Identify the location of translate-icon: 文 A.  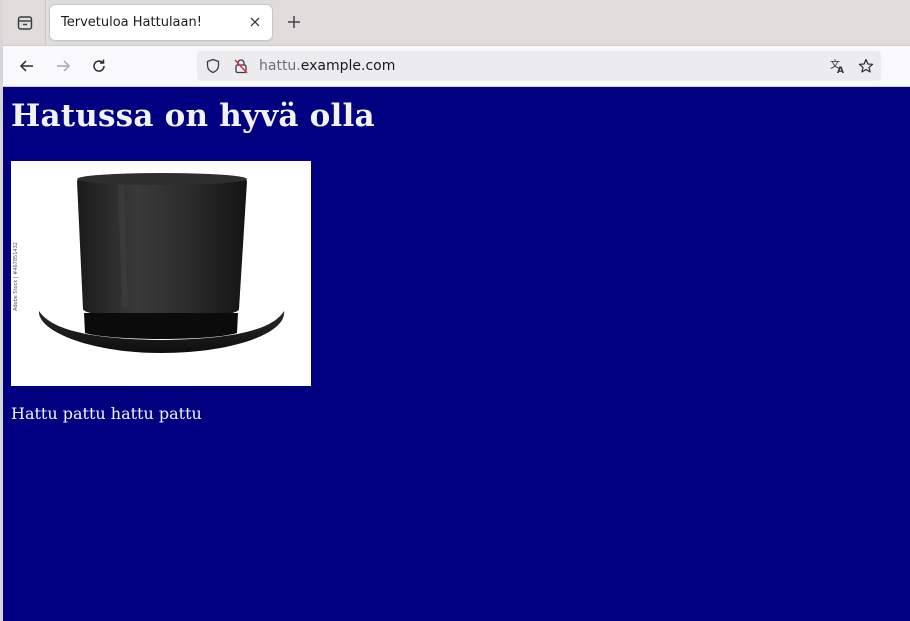
(838, 66).